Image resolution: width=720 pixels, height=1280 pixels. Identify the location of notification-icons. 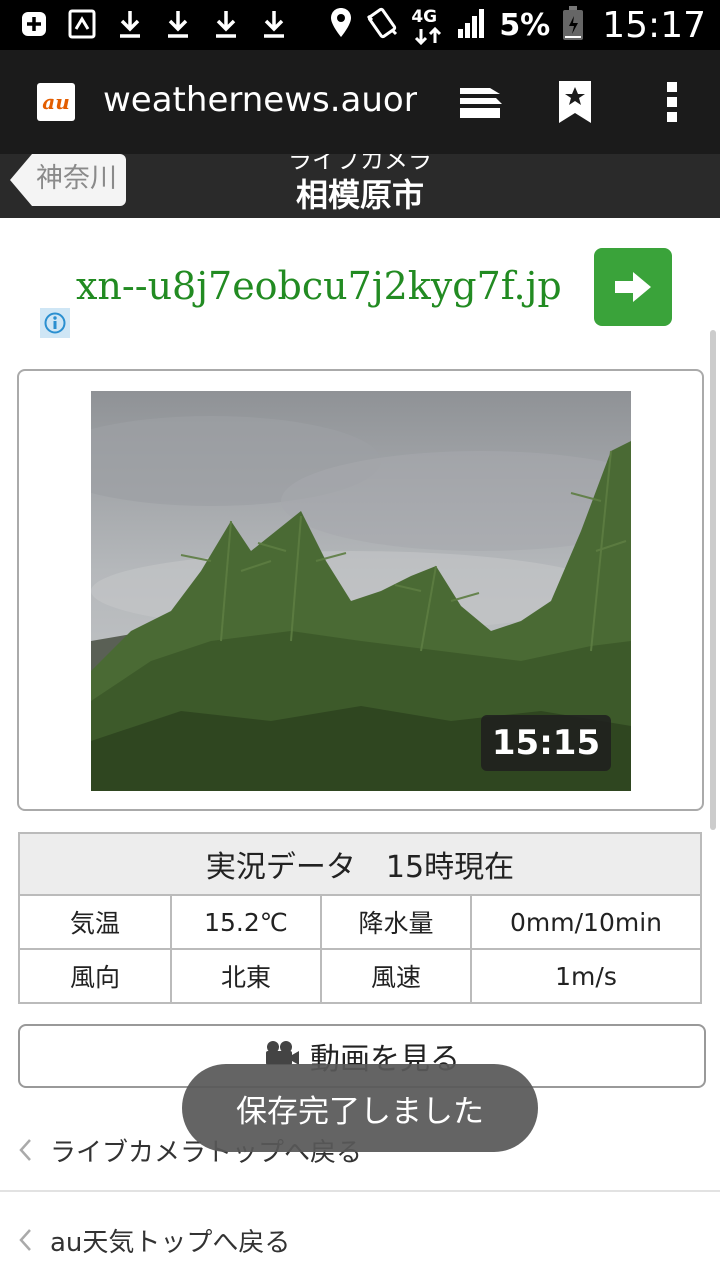
(154, 24).